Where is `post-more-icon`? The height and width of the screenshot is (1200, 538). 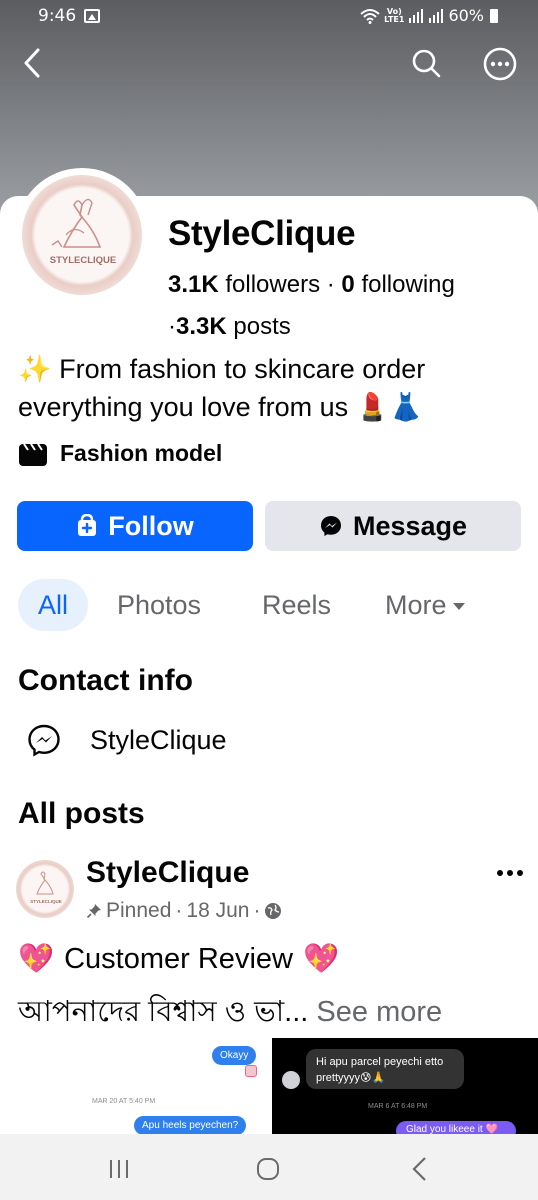 post-more-icon is located at coordinates (511, 873).